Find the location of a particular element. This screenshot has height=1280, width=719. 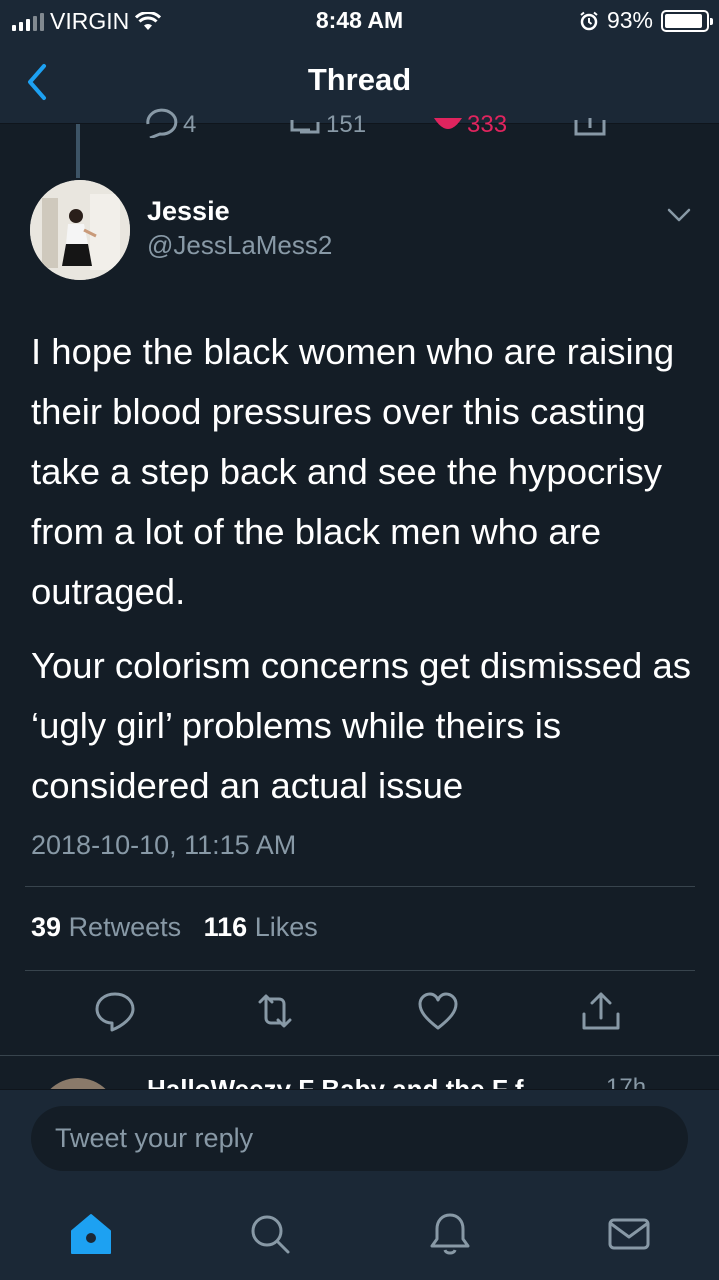

bell-icon is located at coordinates (450, 1234).